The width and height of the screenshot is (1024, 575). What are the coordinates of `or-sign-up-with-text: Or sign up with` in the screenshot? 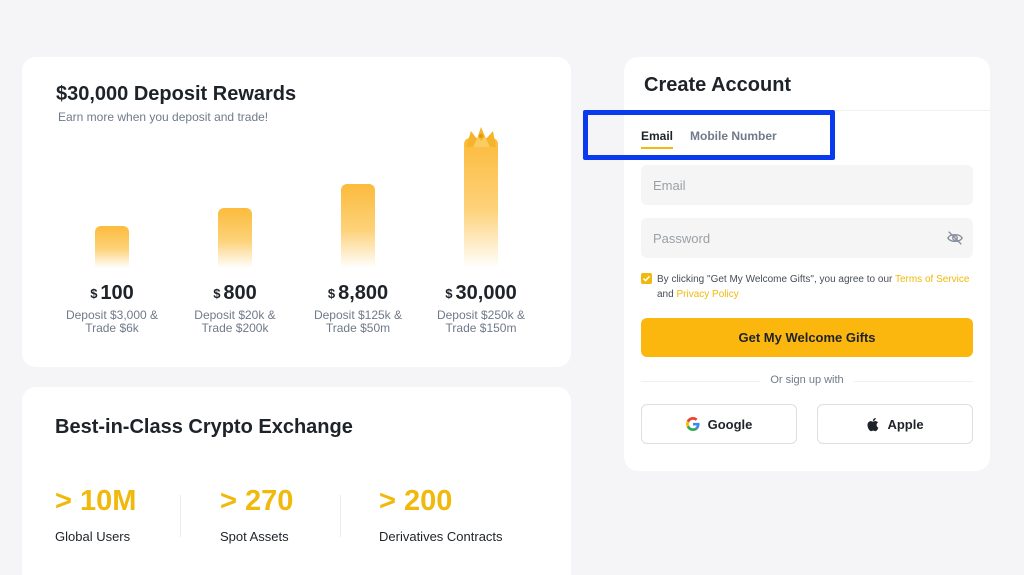 It's located at (807, 380).